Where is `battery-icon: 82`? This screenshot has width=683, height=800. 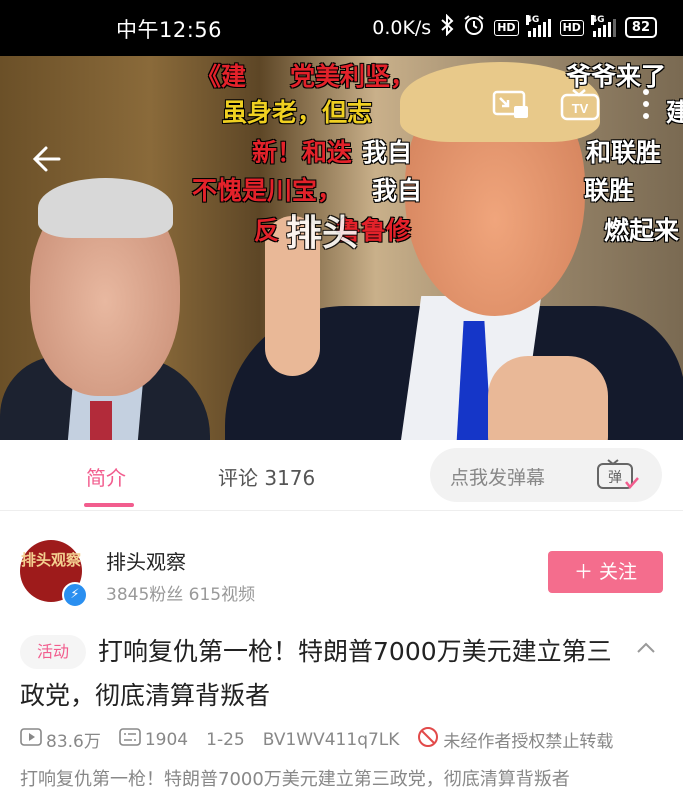
battery-icon: 82 is located at coordinates (640, 27).